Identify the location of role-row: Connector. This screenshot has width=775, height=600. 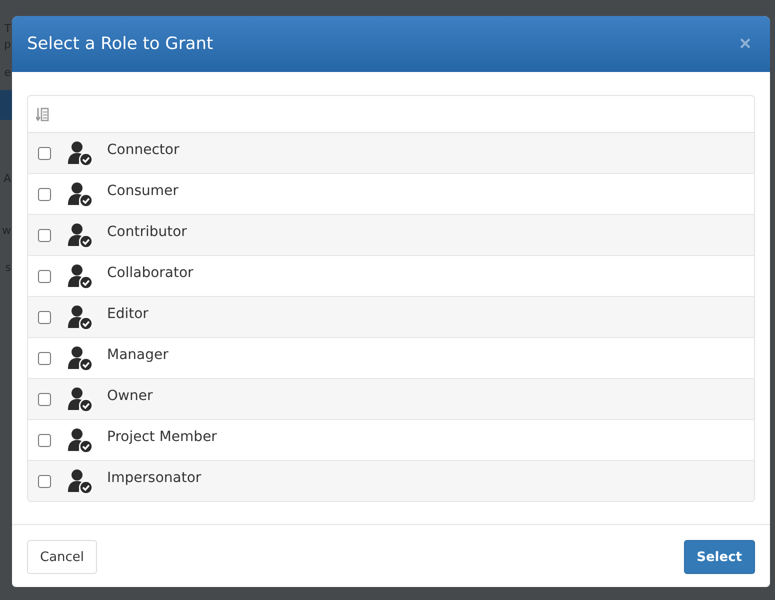
(391, 153).